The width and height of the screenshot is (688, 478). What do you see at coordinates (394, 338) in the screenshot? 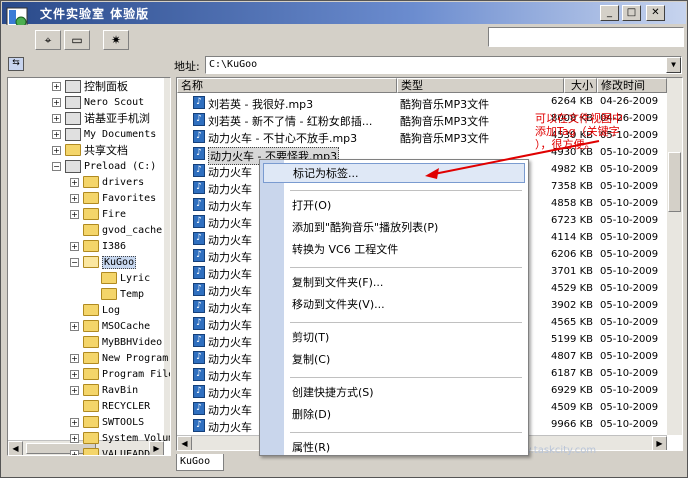
I see `menu-item: 剪切(T)` at bounding box center [394, 338].